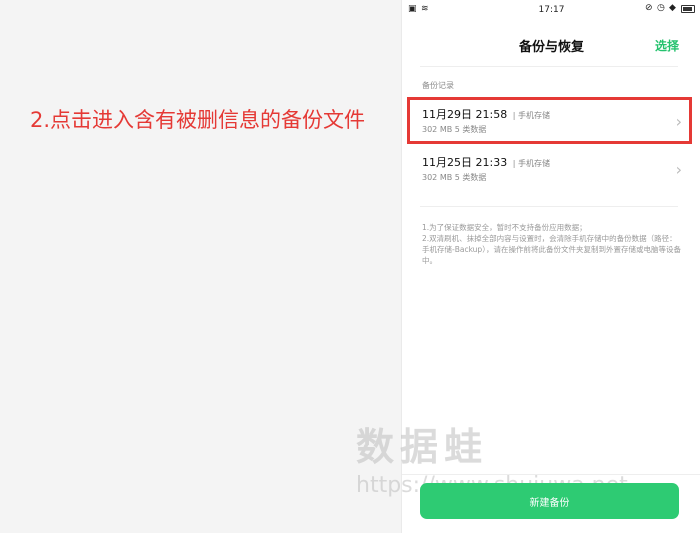 The height and width of the screenshot is (533, 700). What do you see at coordinates (454, 177) in the screenshot?
I see `backup-meta: 302 MB 5 类数据` at bounding box center [454, 177].